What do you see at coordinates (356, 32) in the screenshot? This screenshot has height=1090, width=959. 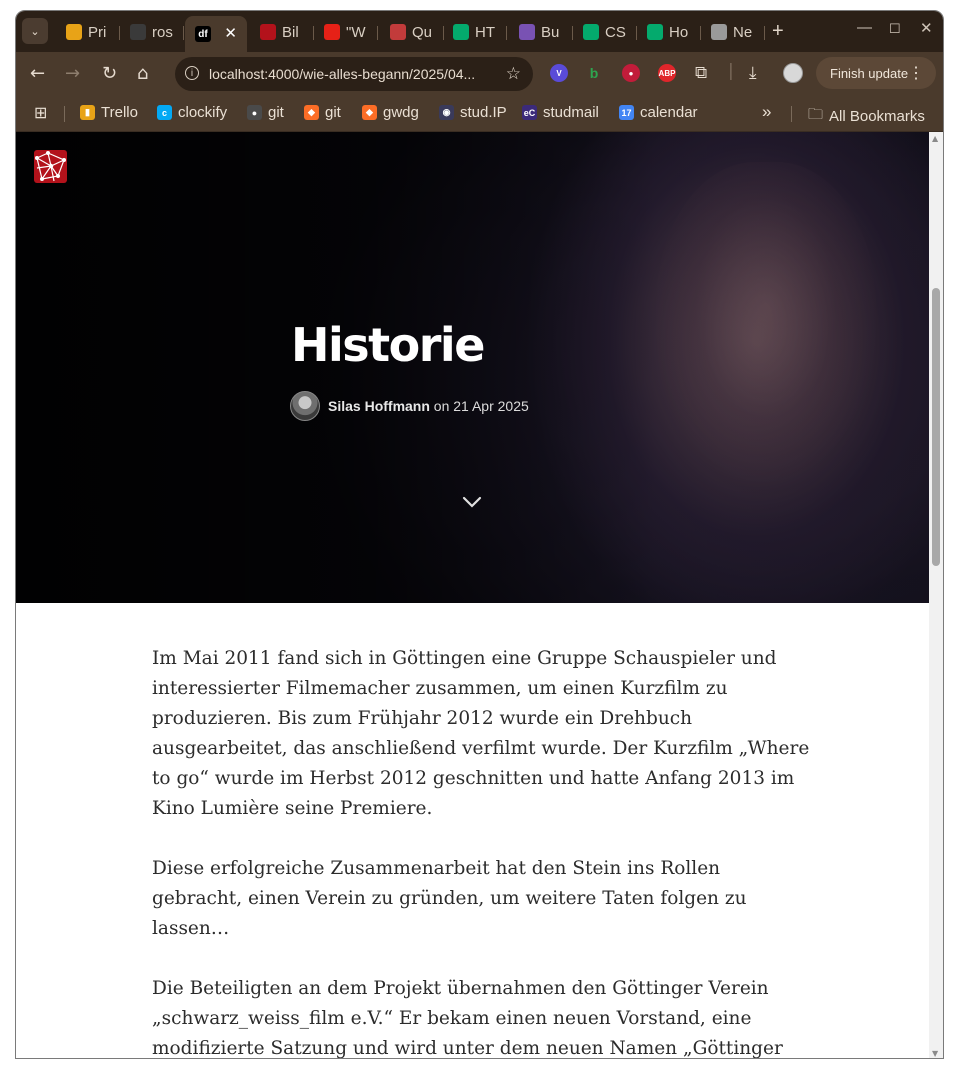 I see `tab-label: "W` at bounding box center [356, 32].